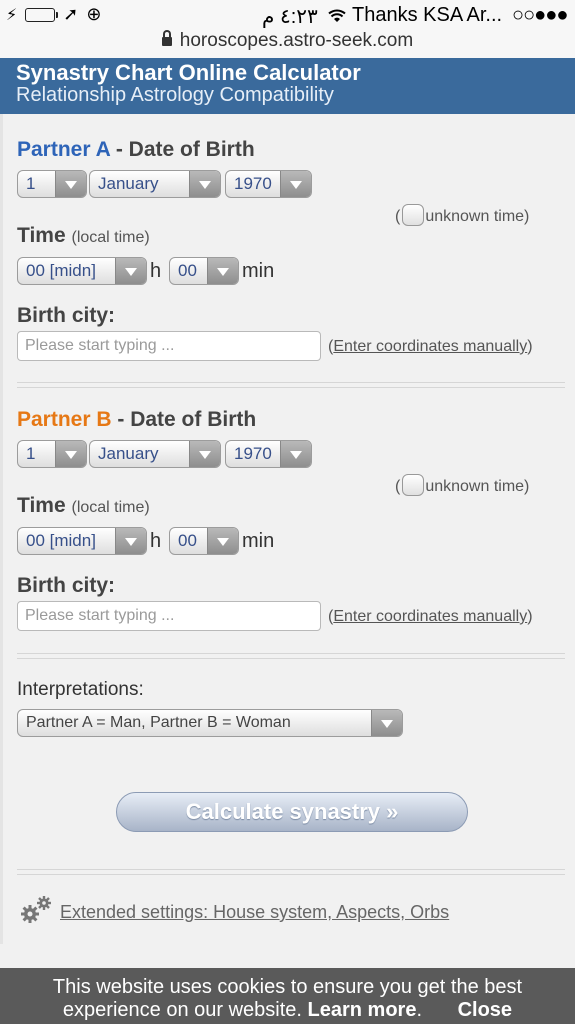  Describe the element at coordinates (64, 419) in the screenshot. I see `partner-b-name: Partner B` at that location.